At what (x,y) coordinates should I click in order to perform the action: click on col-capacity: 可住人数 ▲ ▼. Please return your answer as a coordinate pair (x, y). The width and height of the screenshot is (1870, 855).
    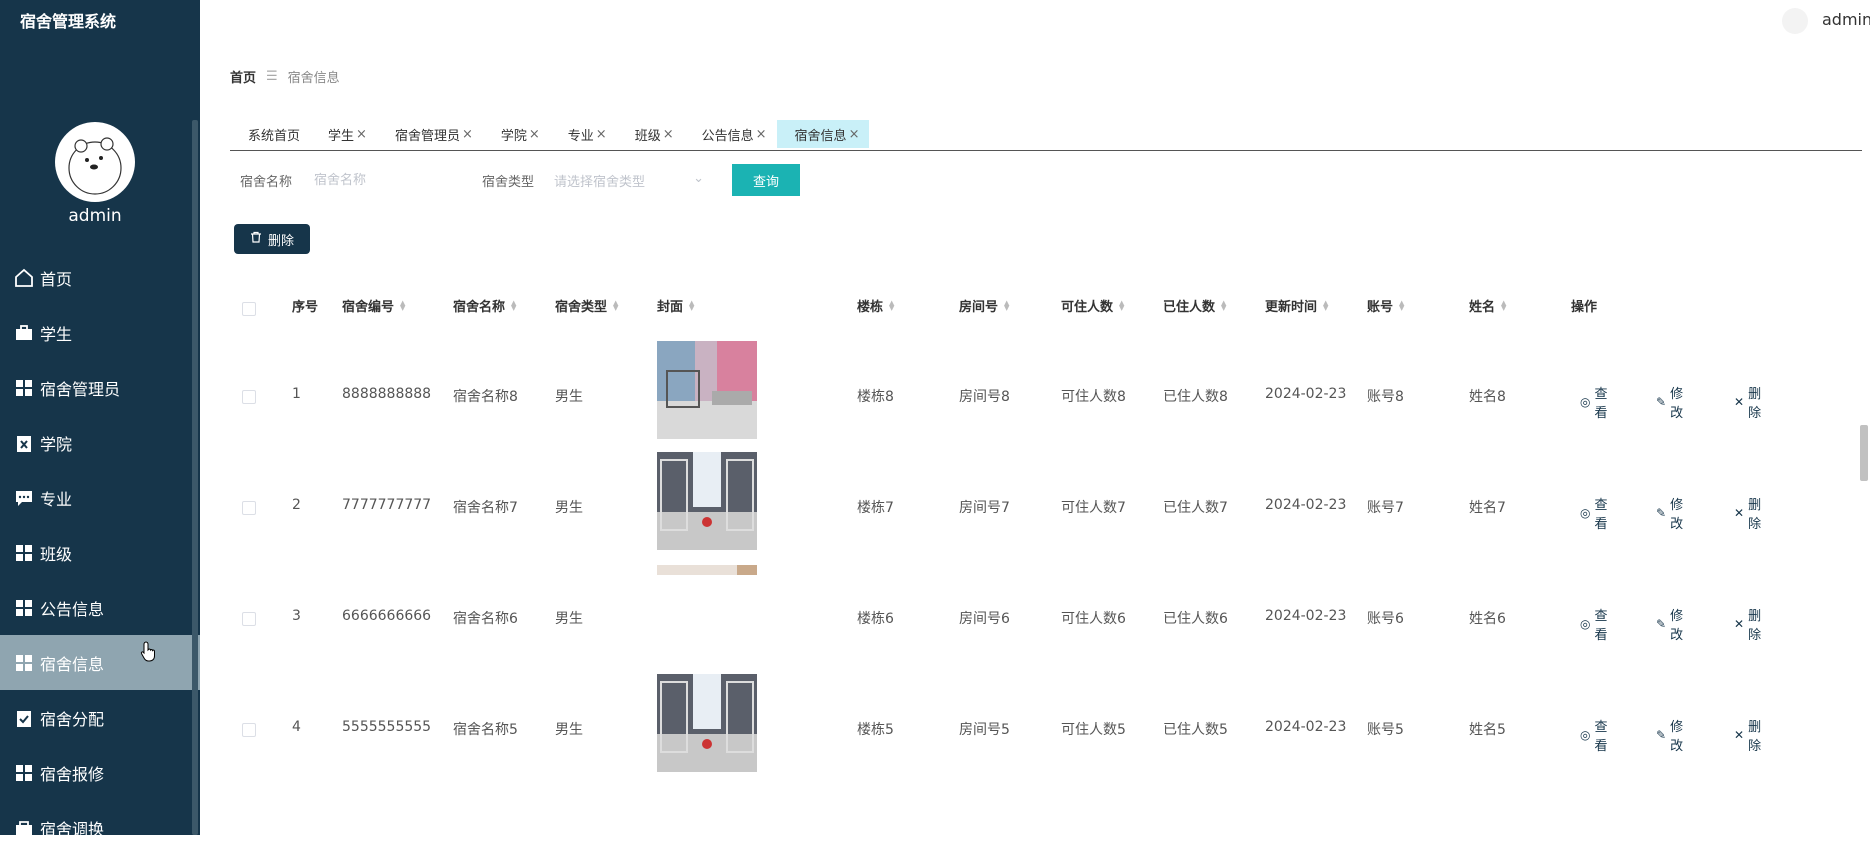
    Looking at the image, I should click on (1092, 305).